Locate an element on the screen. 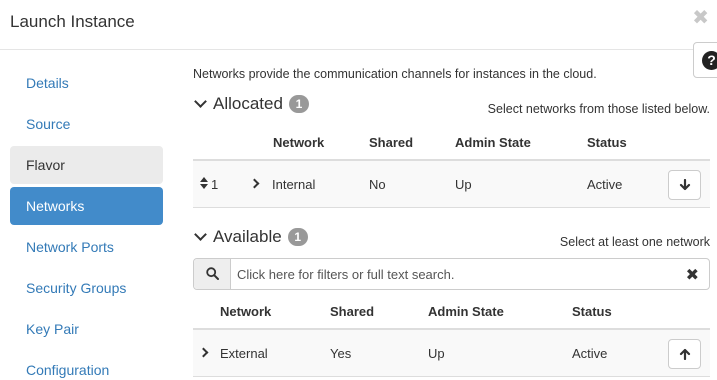 The image size is (717, 380). nav-item-flavor: Flavor is located at coordinates (86, 165).